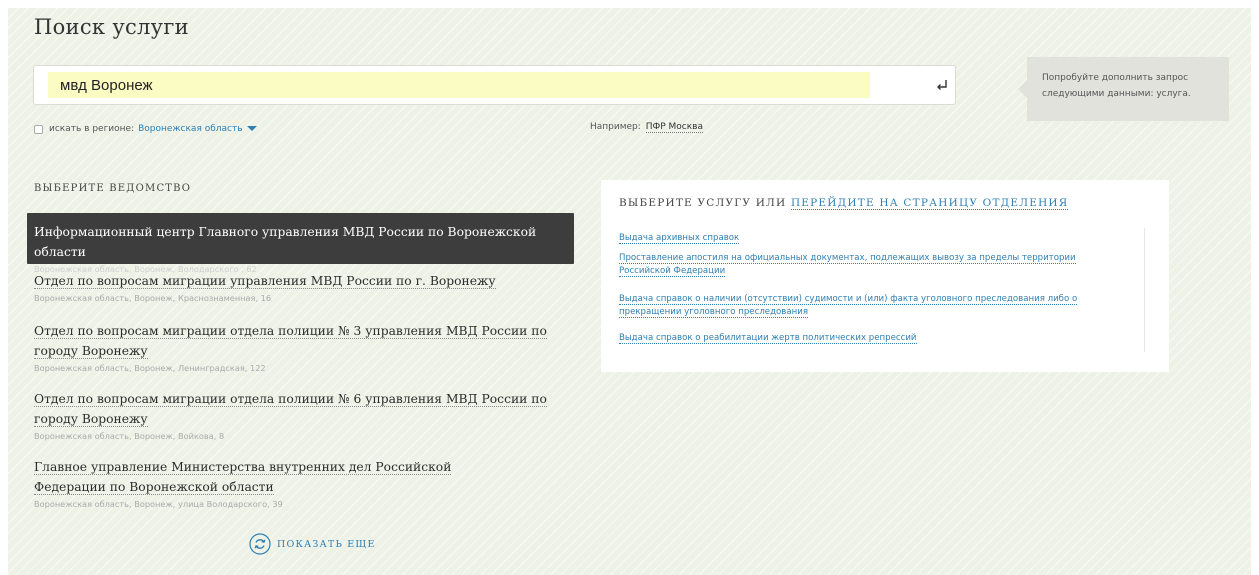 The image size is (1259, 575). I want to click on refresh-icon, so click(260, 544).